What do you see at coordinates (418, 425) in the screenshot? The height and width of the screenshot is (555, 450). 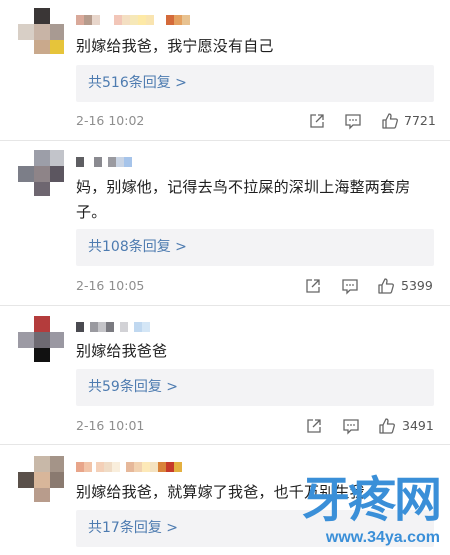 I see `like-count: 3491` at bounding box center [418, 425].